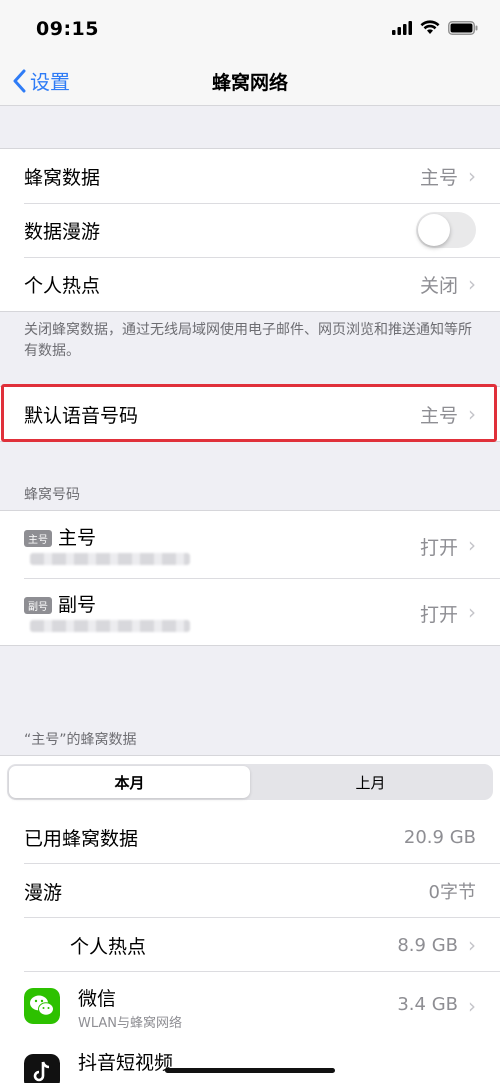 The width and height of the screenshot is (500, 1083). What do you see at coordinates (250, 891) in the screenshot?
I see `roaming-row: 漫游 0字节` at bounding box center [250, 891].